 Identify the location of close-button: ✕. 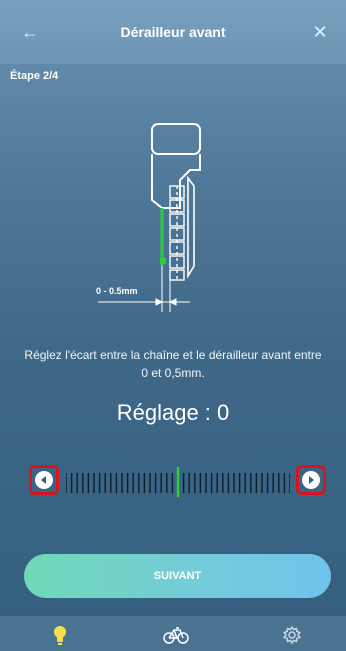
(320, 32).